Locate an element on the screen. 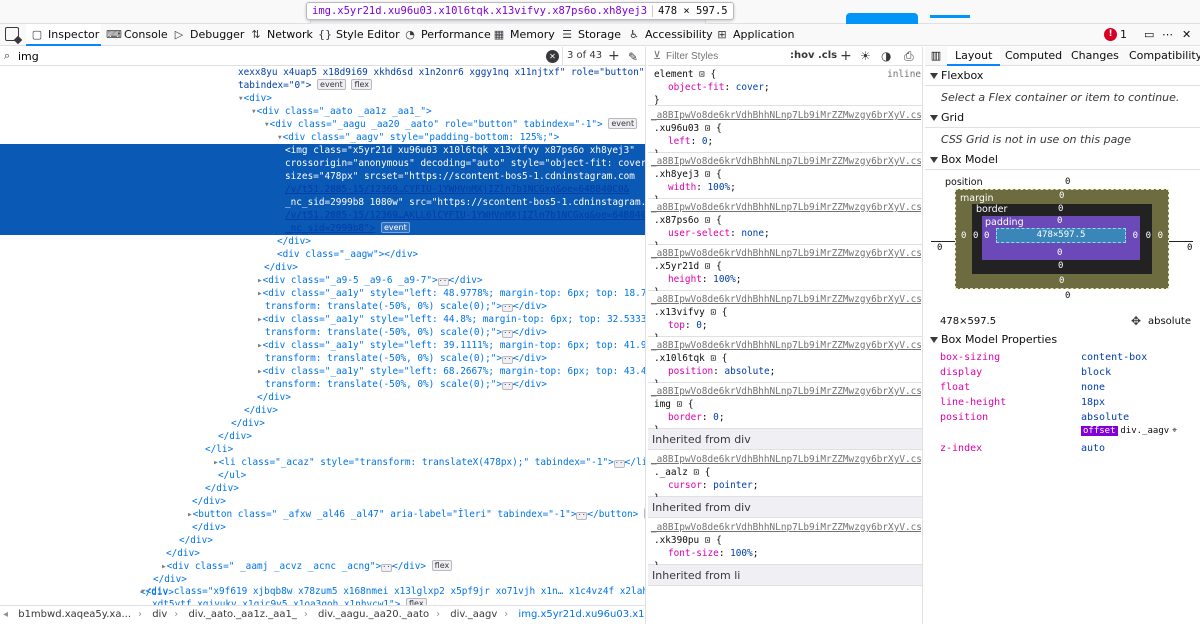 This screenshot has height=624, width=1200. markup-line: </ul> is located at coordinates (322, 475).